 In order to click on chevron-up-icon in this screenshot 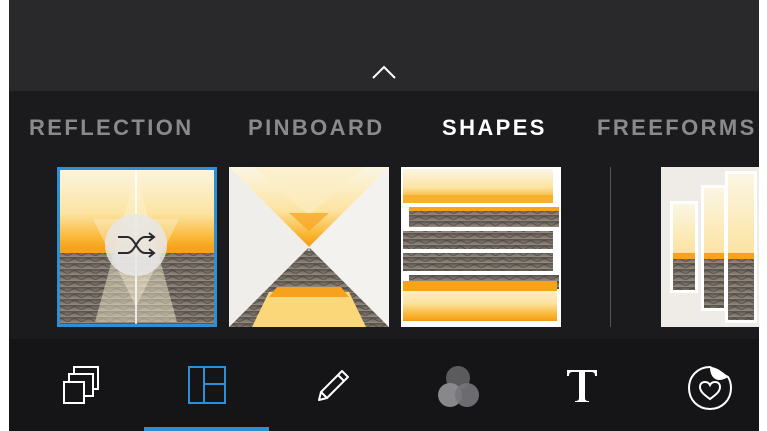, I will do `click(384, 72)`.